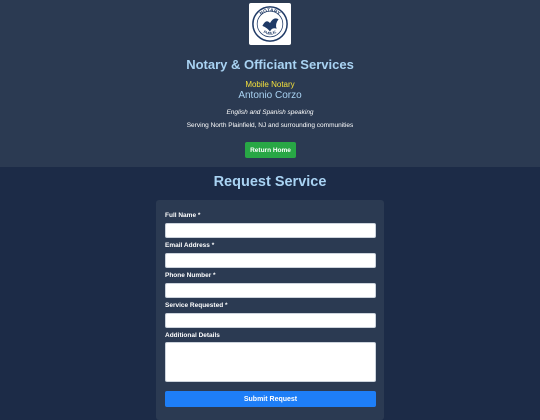 The height and width of the screenshot is (420, 540). I want to click on notary-seal-logo: NOTARY PUBLIC, so click(270, 24).